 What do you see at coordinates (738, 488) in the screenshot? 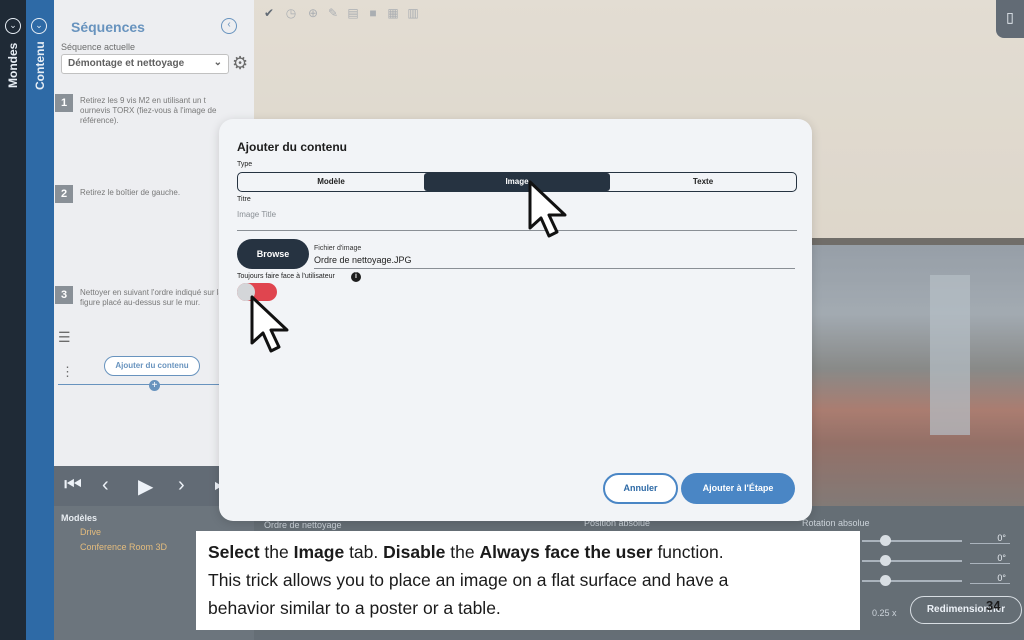
I see `add-to-step-button: Ajouter à l'Étape` at bounding box center [738, 488].